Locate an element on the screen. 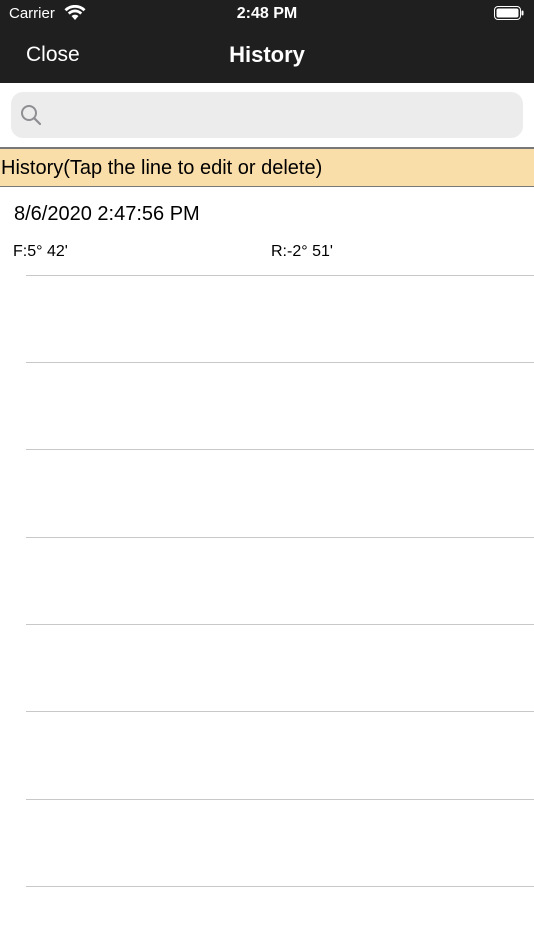 Image resolution: width=534 pixels, height=950 pixels. navigation-bar: Close History is located at coordinates (267, 55).